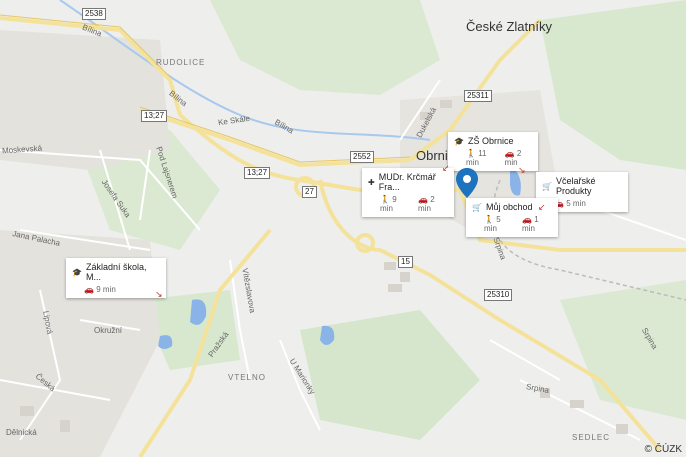  Describe the element at coordinates (94, 14) in the screenshot. I see `road-shield: 2538` at that location.